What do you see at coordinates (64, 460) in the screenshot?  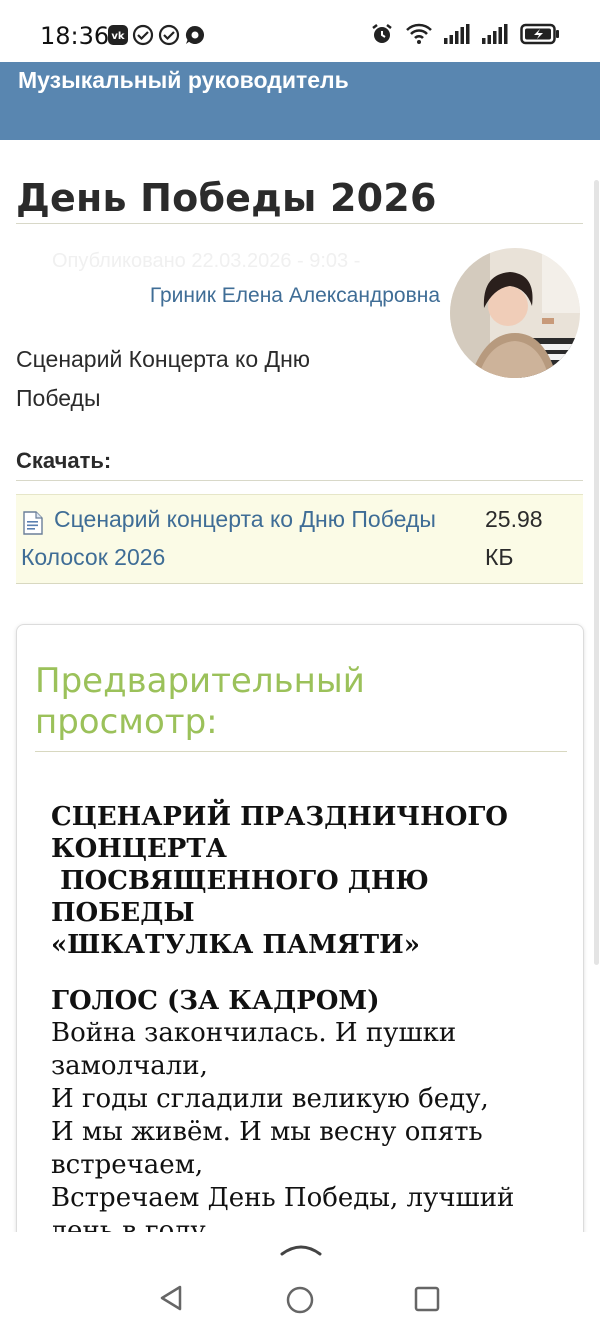 I see `download-heading: Скачать:` at bounding box center [64, 460].